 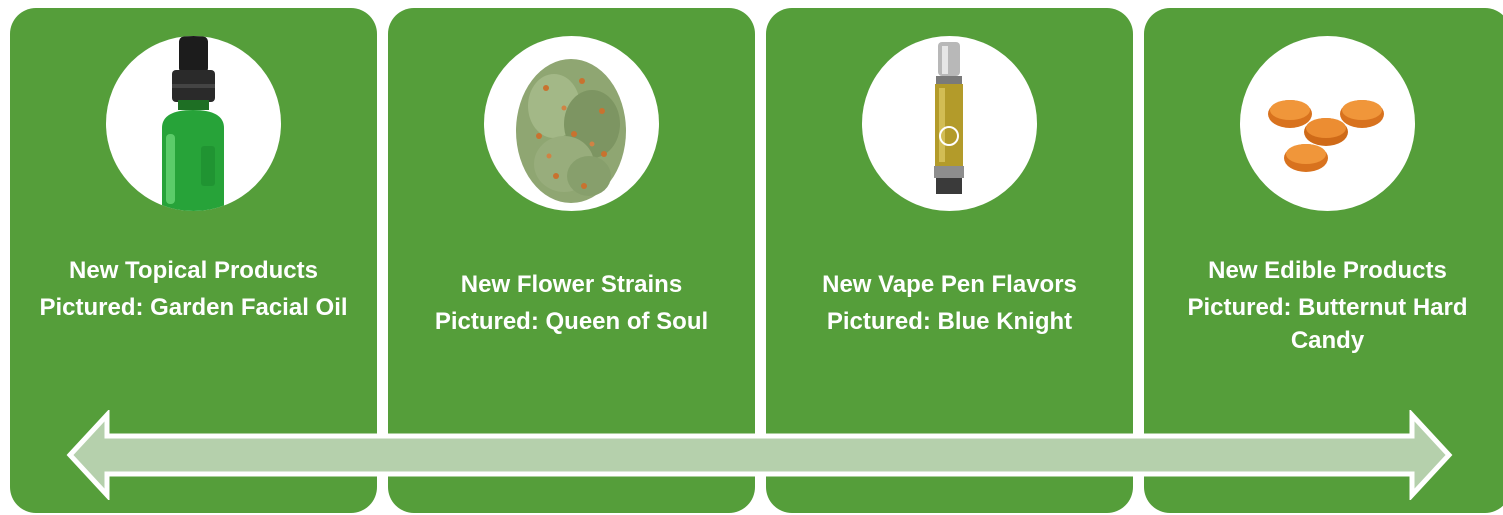 I want to click on cannabis-bud-icon, so click(x=571, y=131).